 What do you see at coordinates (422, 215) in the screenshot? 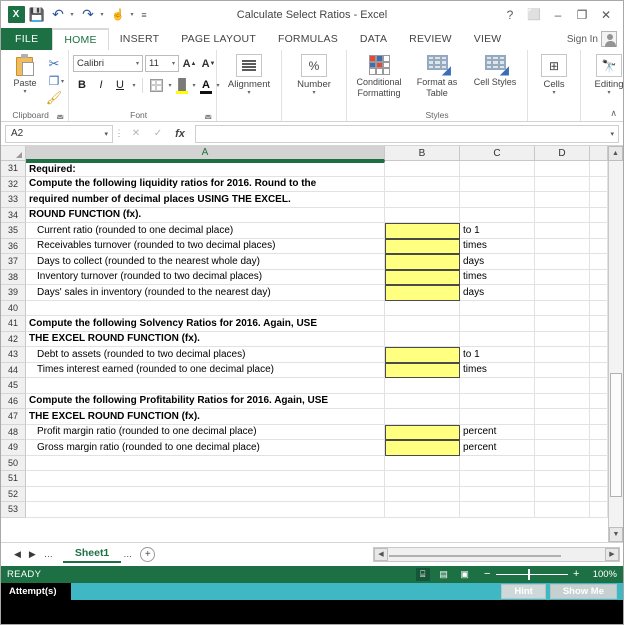
I see `cell-b34` at bounding box center [422, 215].